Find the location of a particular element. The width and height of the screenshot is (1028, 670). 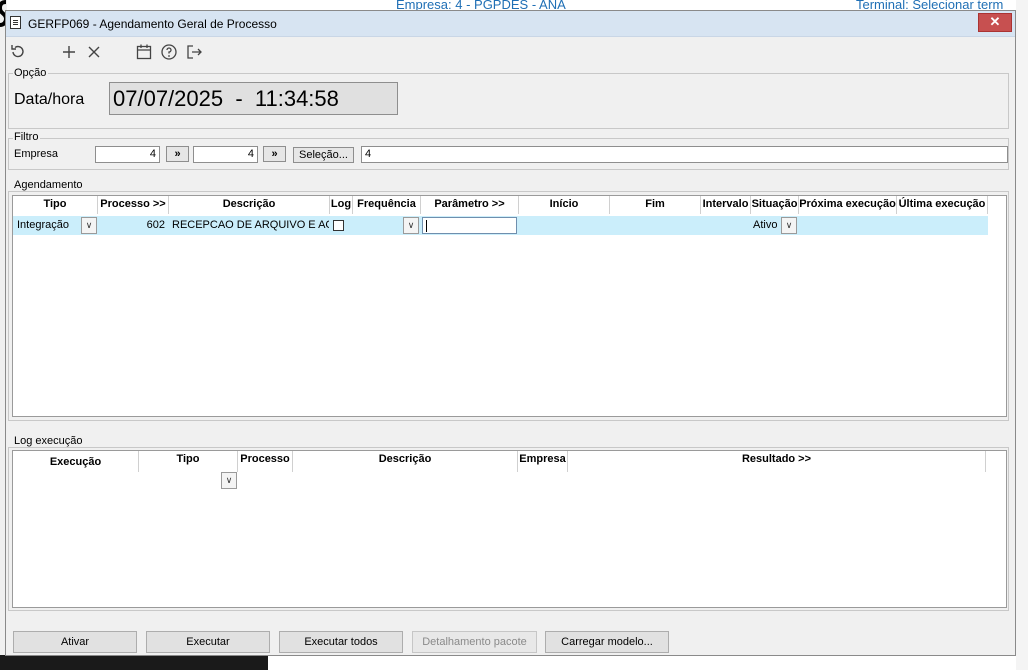

background-empresa-text: Empresa: 4 - PGPDES - ANA is located at coordinates (481, 5).